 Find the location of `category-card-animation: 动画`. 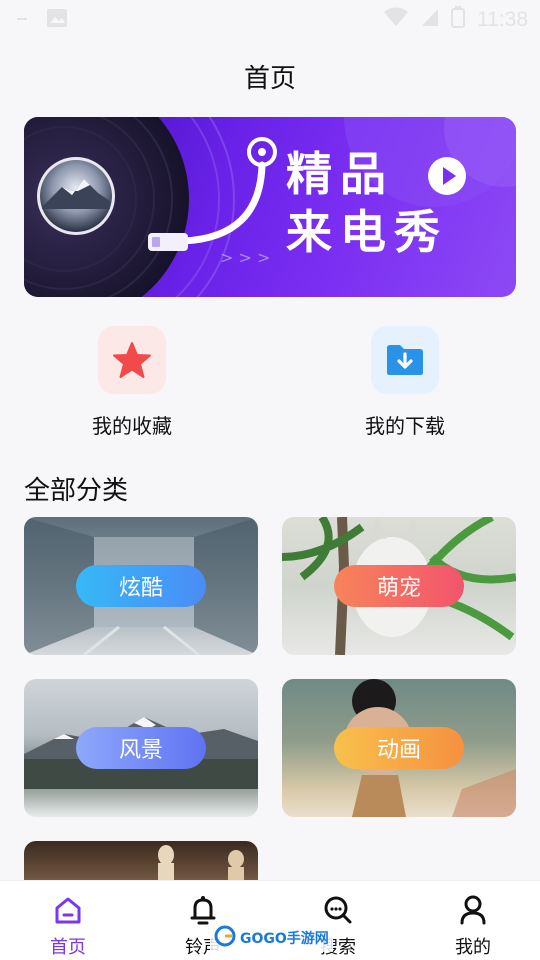

category-card-animation: 动画 is located at coordinates (399, 748).